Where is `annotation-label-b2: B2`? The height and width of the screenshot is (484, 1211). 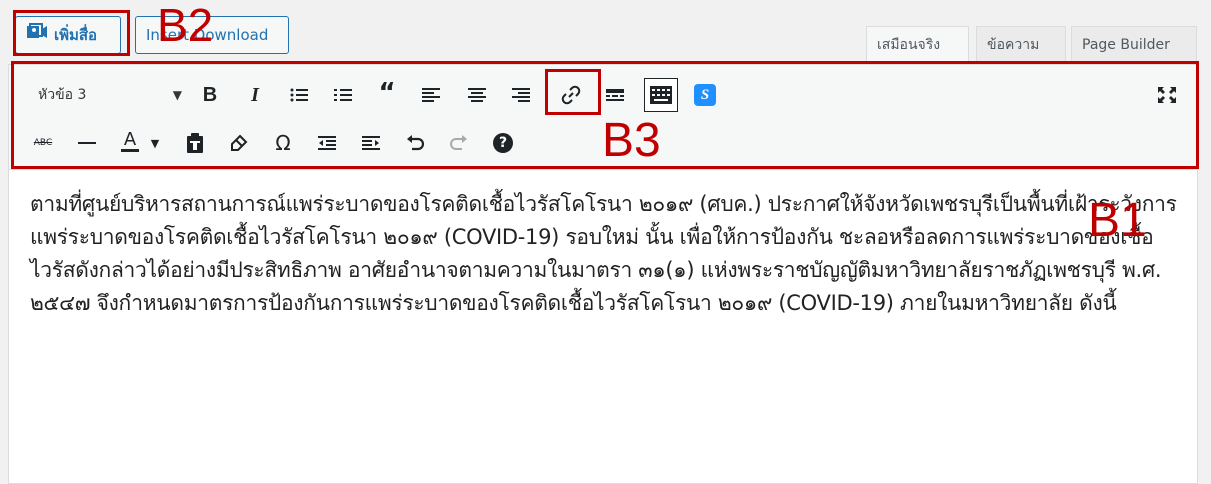
annotation-label-b2: B2 is located at coordinates (185, 25).